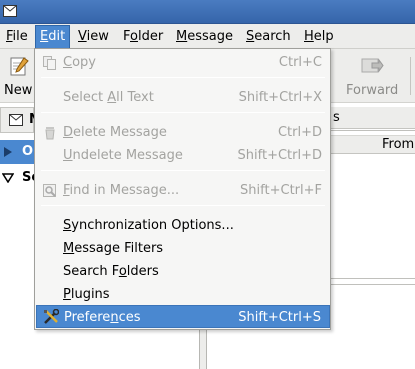  I want to click on collapse-arrow-icon, so click(8, 178).